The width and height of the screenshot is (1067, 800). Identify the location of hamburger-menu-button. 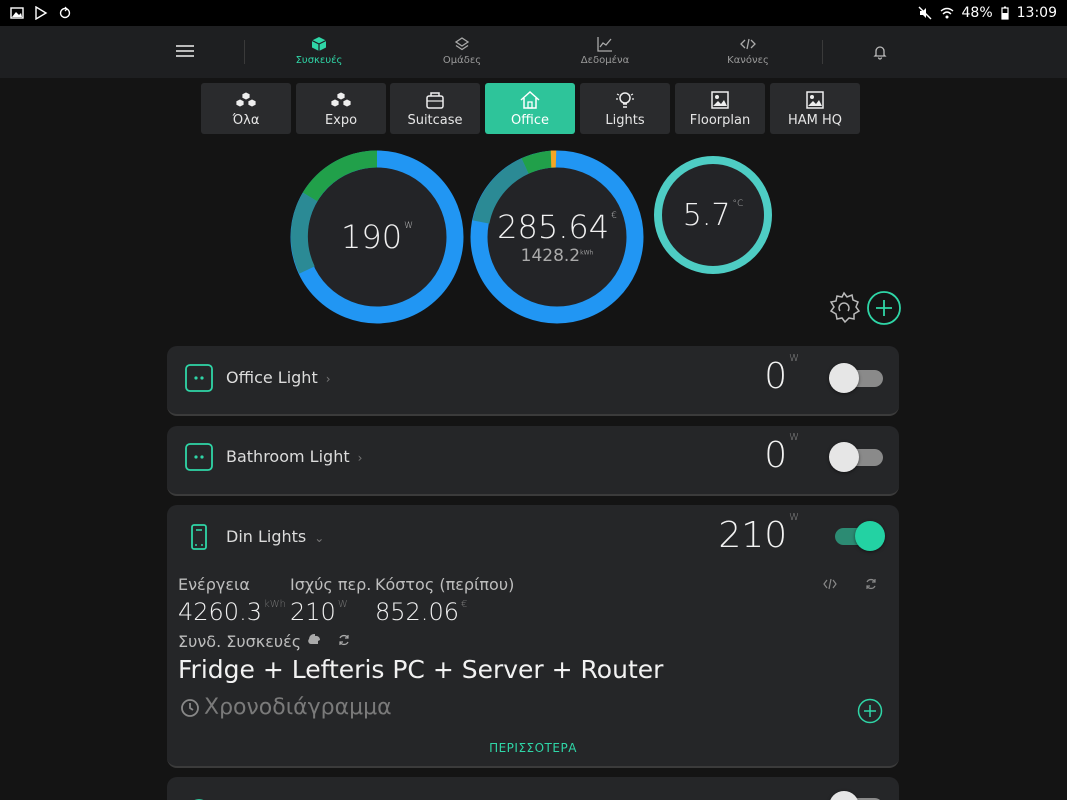
(186, 52).